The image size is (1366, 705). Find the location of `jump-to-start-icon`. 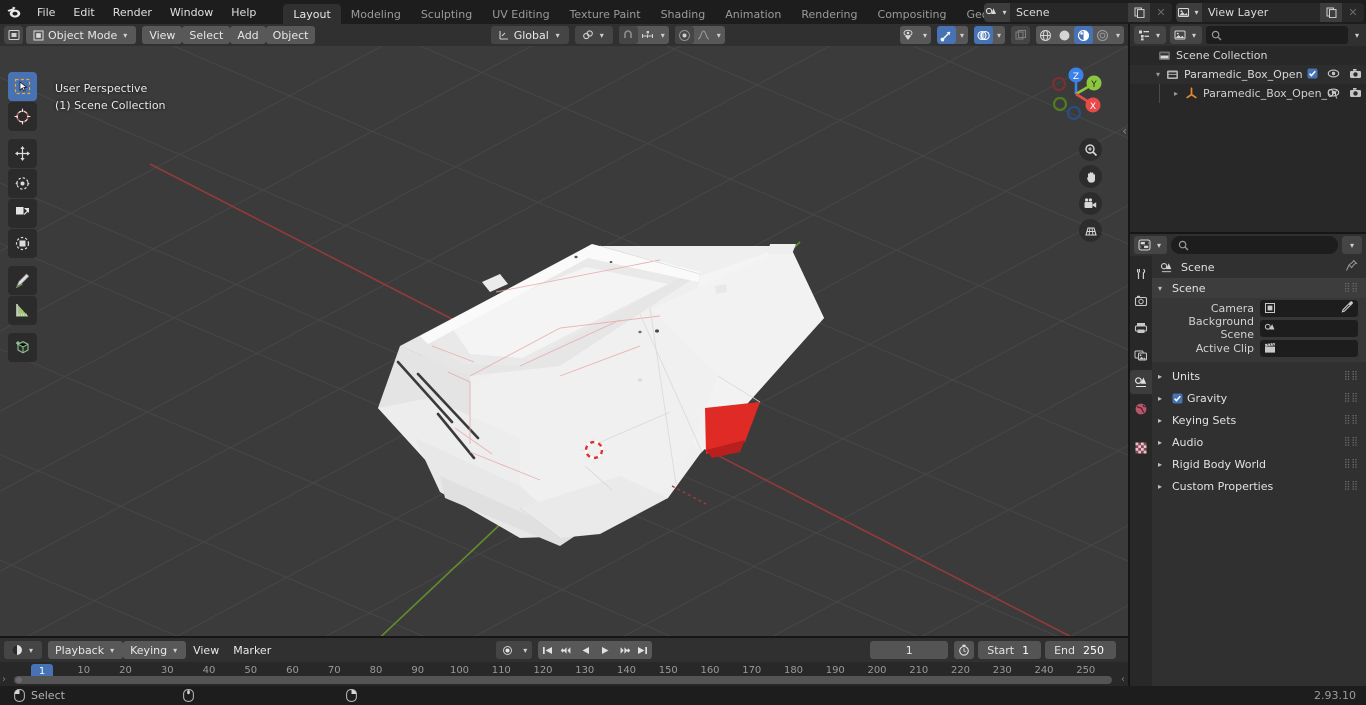

jump-to-start-icon is located at coordinates (548, 650).